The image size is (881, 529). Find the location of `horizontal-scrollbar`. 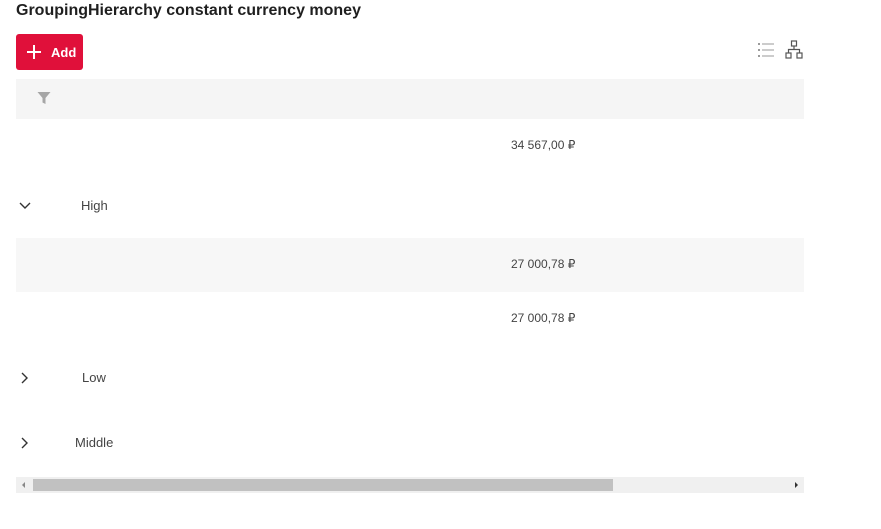

horizontal-scrollbar is located at coordinates (410, 485).